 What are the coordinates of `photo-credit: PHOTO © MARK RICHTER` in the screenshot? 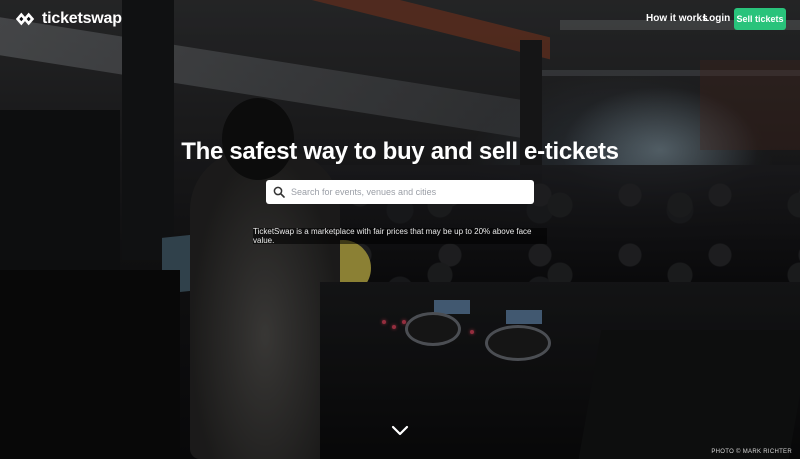 It's located at (751, 452).